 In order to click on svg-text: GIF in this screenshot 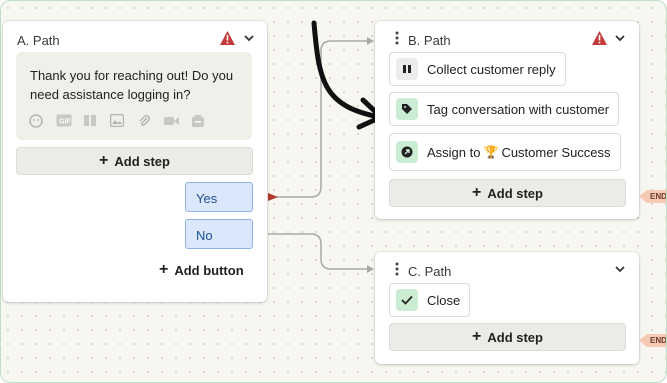, I will do `click(65, 122)`.